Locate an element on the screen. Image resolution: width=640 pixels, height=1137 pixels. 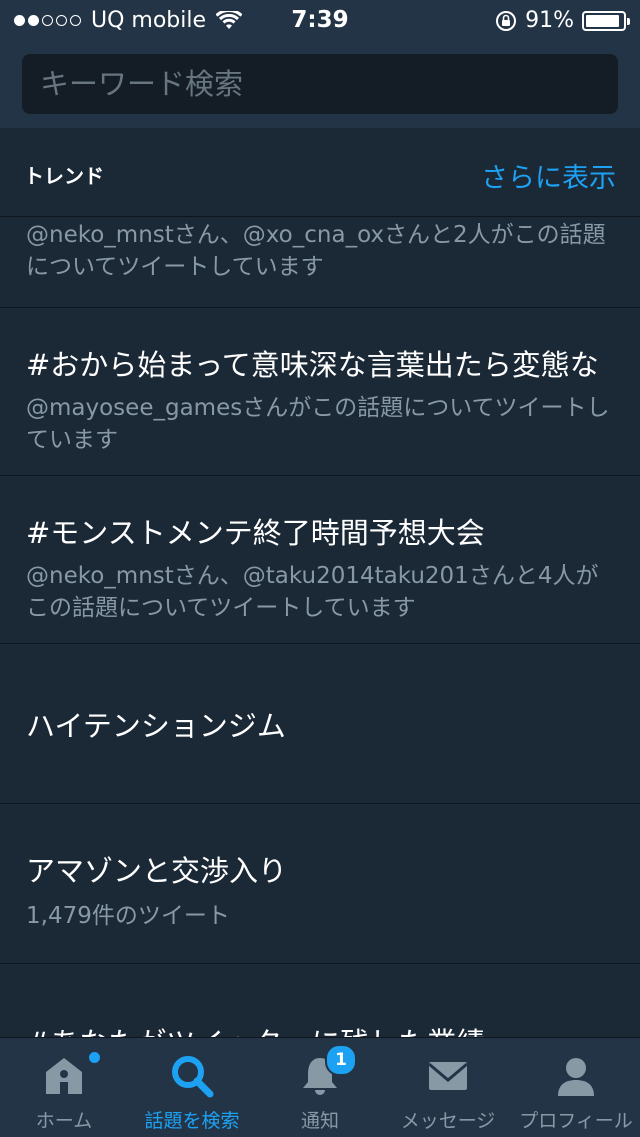
tab-profile: プロフィール is located at coordinates (576, 1087).